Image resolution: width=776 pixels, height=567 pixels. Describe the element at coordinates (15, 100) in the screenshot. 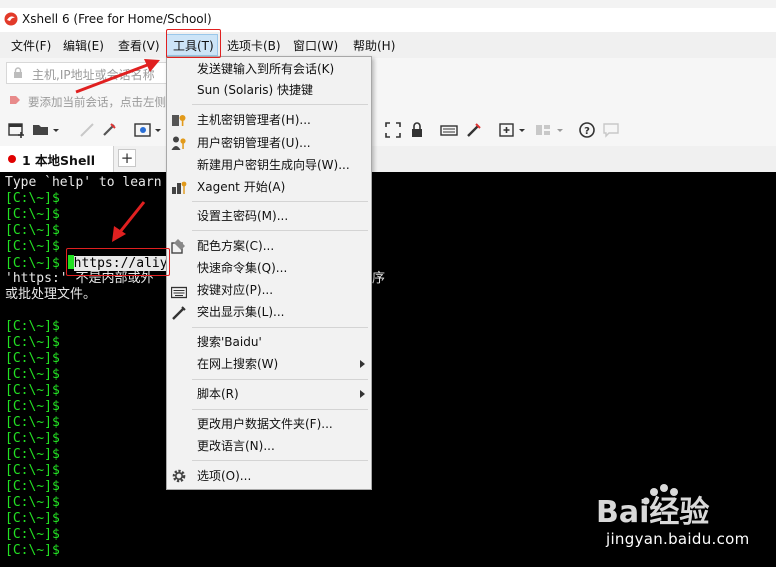

I see `bookmark-icon` at that location.